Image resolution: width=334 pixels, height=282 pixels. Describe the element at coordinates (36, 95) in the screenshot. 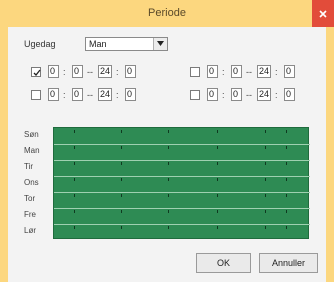

I see `time-row-2-checkbox` at that location.